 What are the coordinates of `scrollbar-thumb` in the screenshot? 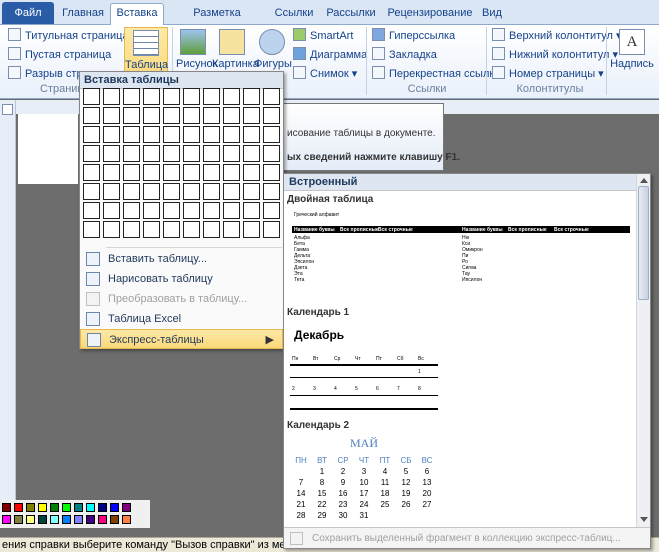 It's located at (643, 243).